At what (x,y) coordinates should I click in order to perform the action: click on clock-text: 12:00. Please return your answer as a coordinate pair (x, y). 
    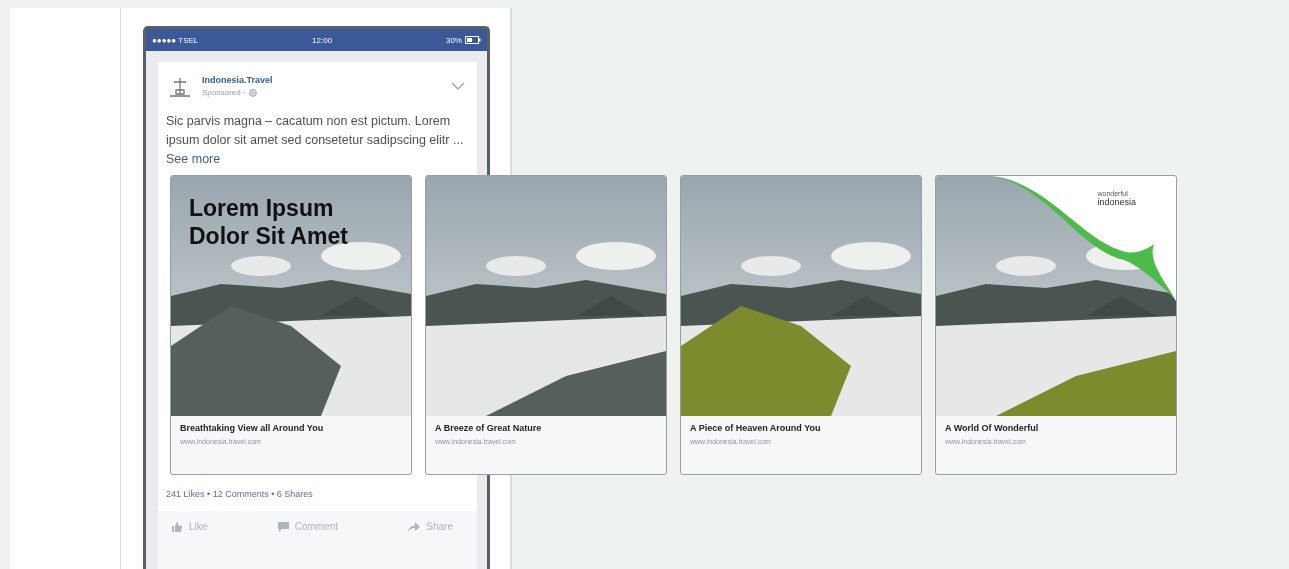
    Looking at the image, I should click on (322, 40).